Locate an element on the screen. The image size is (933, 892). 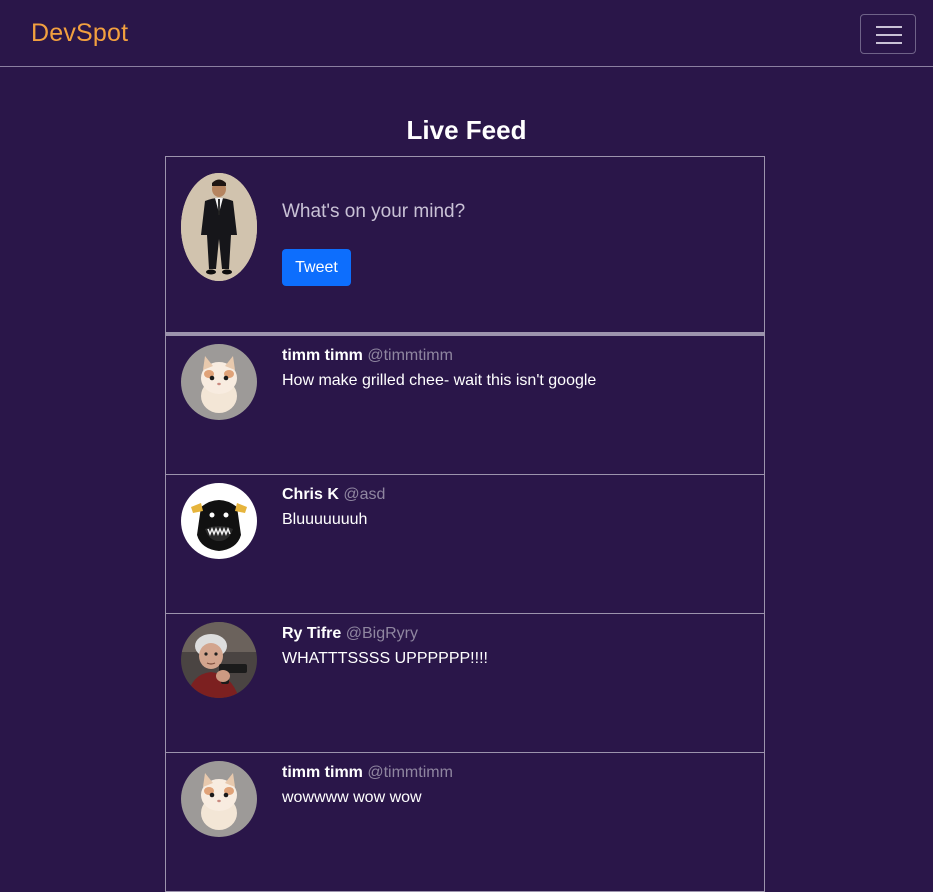
post-author-handle: @BigRyry is located at coordinates (382, 633).